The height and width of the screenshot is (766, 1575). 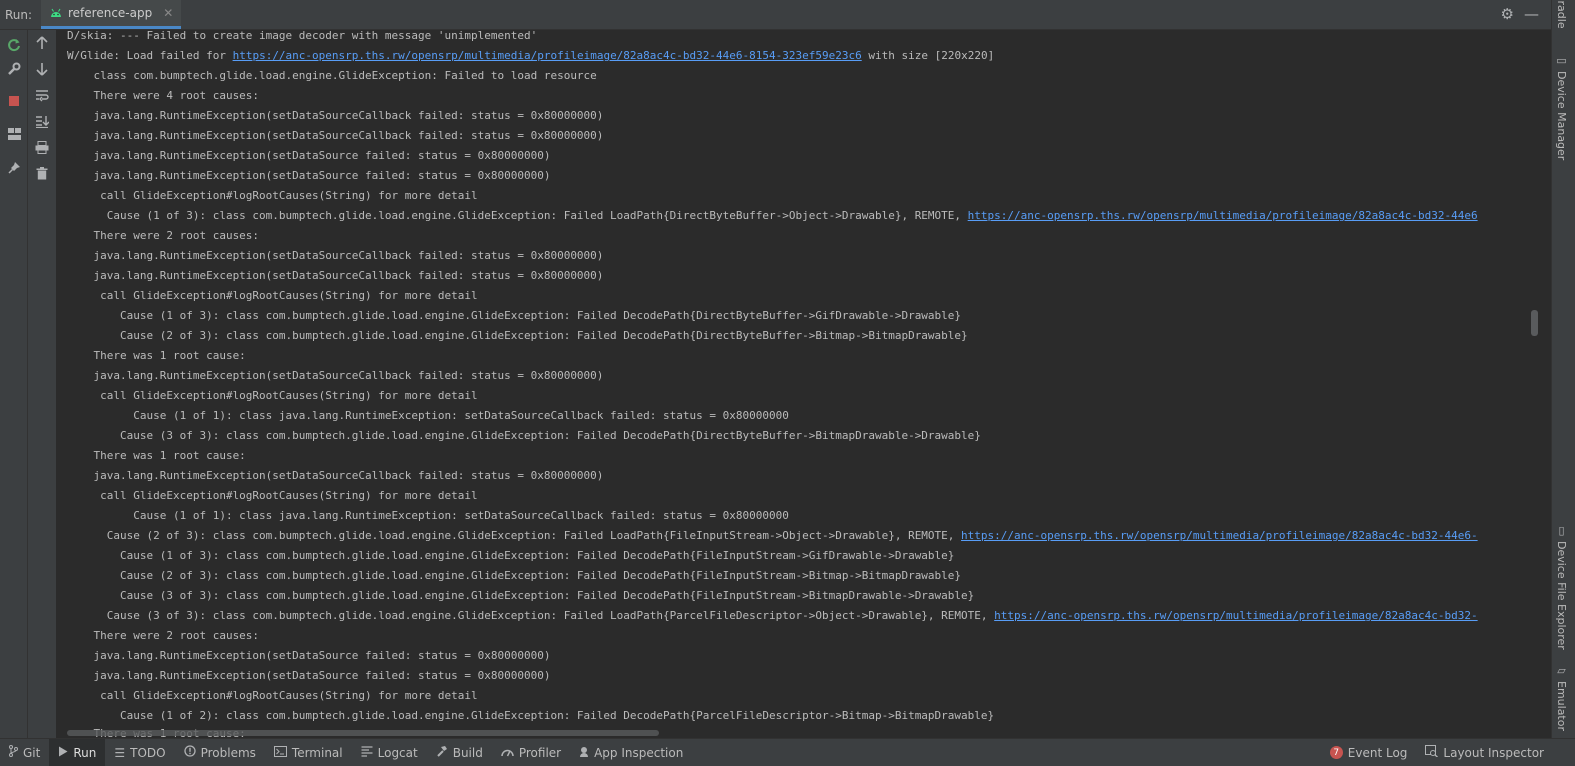 I want to click on profiler-icon, so click(x=507, y=753).